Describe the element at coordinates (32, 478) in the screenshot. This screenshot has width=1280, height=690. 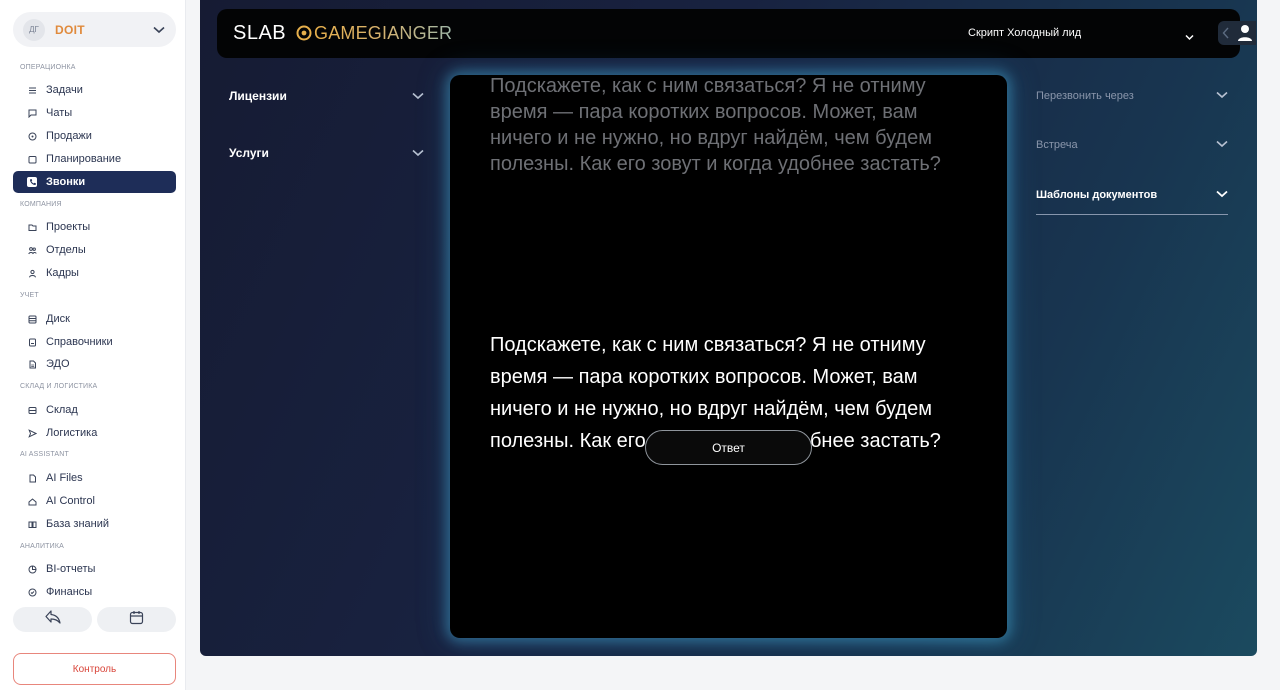
I see `file-icon` at that location.